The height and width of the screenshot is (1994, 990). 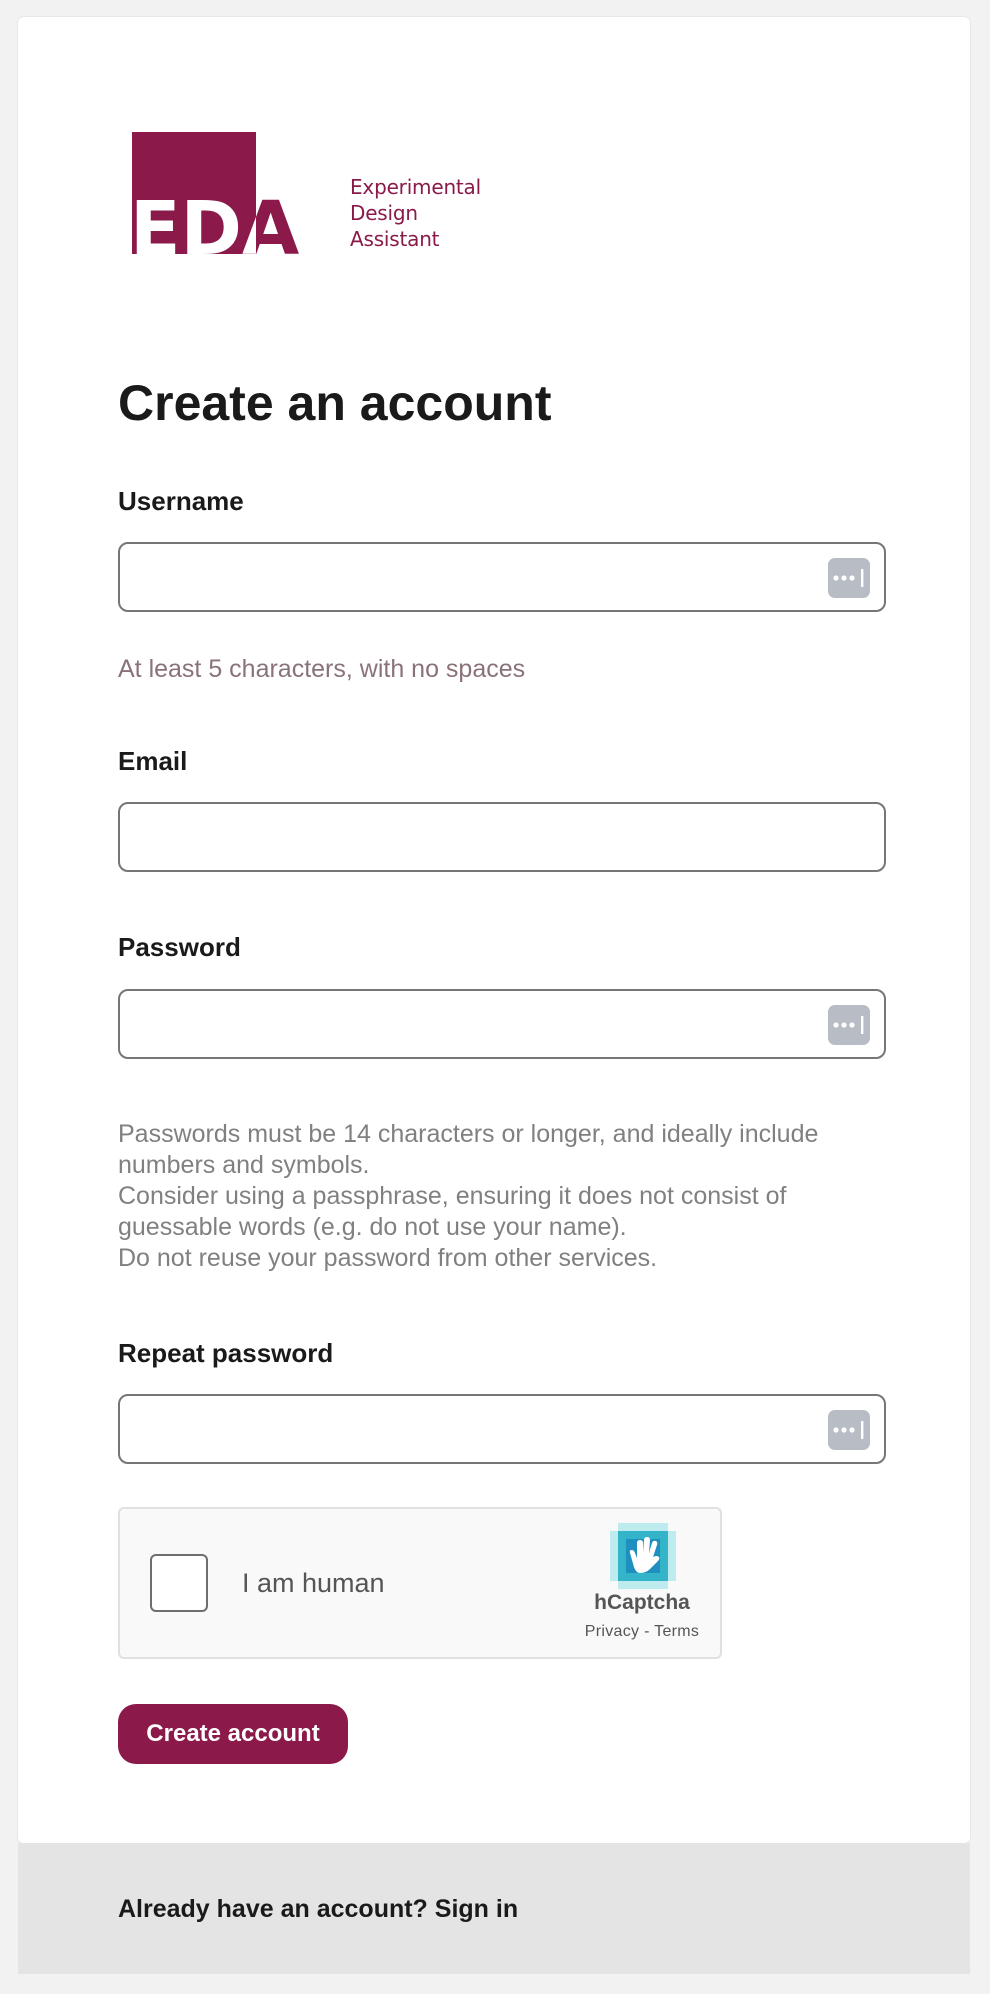 What do you see at coordinates (335, 403) in the screenshot?
I see `page-title: Create an account` at bounding box center [335, 403].